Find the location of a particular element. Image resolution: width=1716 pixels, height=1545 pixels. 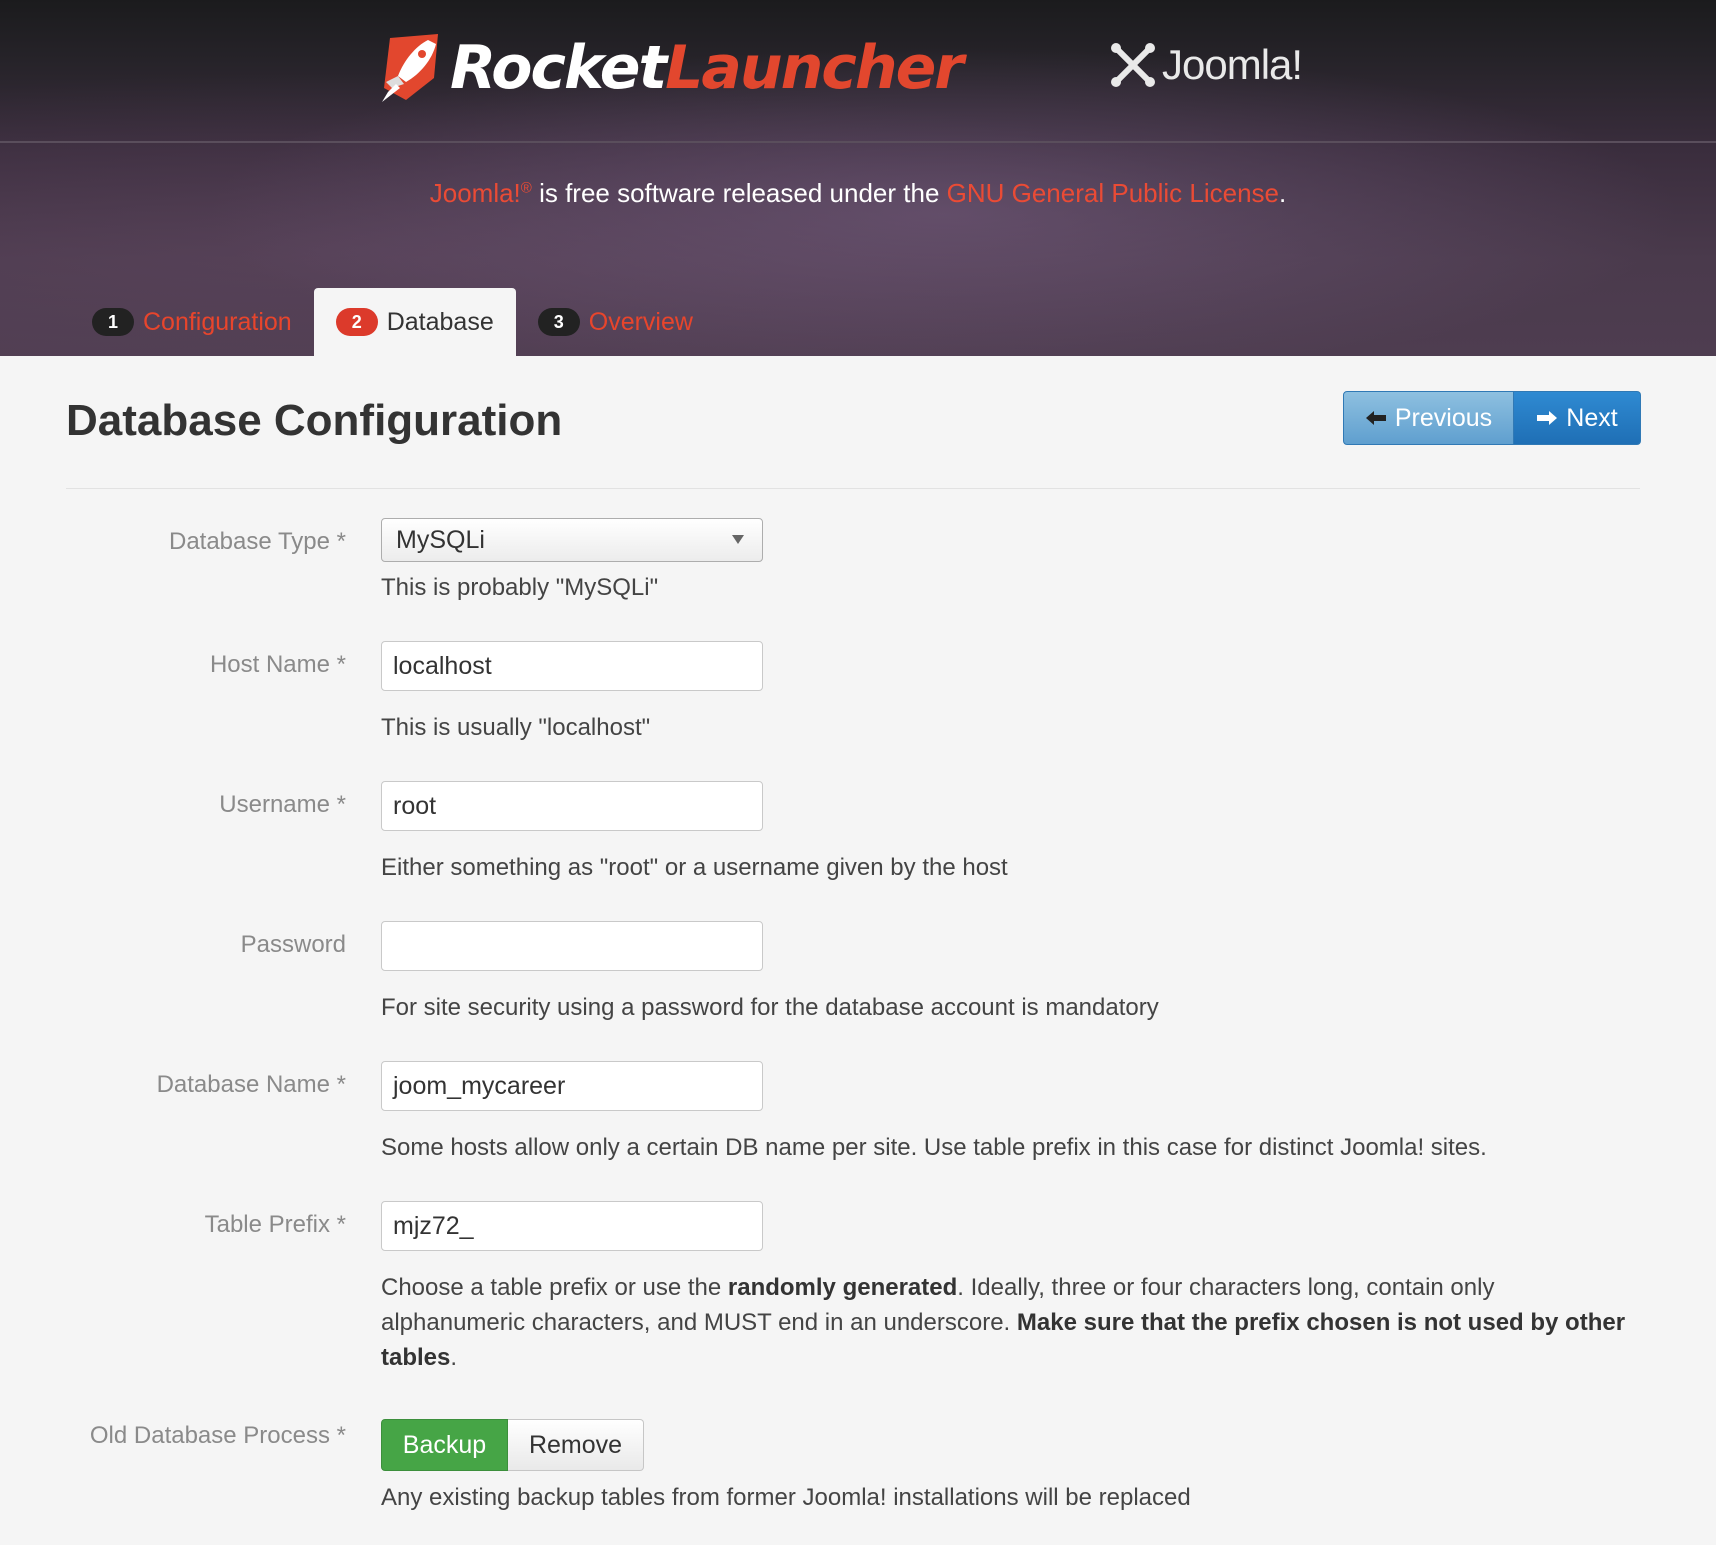

password-label: Password is located at coordinates (293, 944).